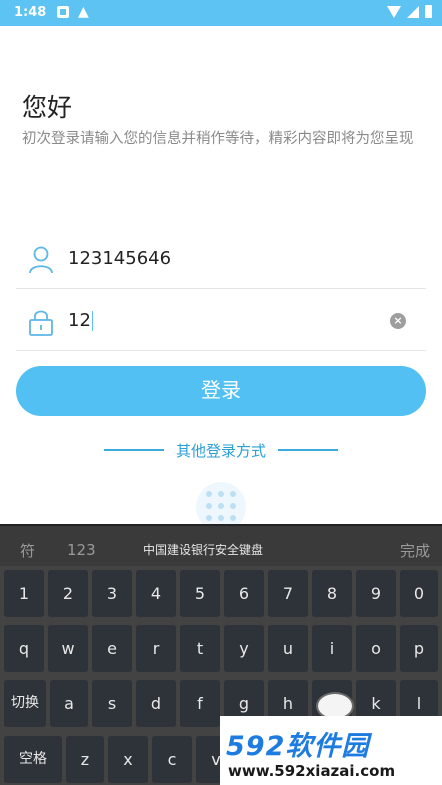 The height and width of the screenshot is (785, 442). Describe the element at coordinates (312, 771) in the screenshot. I see `watermark-url: www.592xiazai.com` at that location.